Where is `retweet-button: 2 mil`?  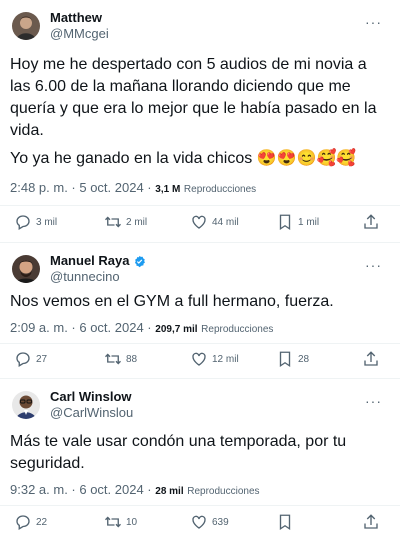 retweet-button: 2 mil is located at coordinates (125, 222).